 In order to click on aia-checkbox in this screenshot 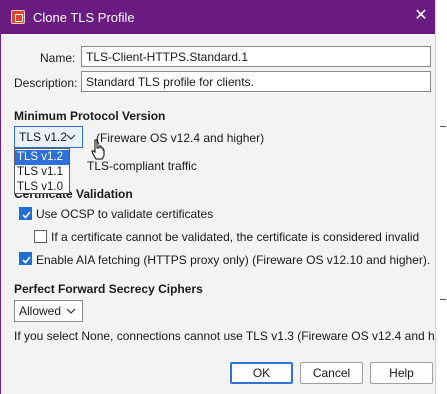, I will do `click(25, 258)`.